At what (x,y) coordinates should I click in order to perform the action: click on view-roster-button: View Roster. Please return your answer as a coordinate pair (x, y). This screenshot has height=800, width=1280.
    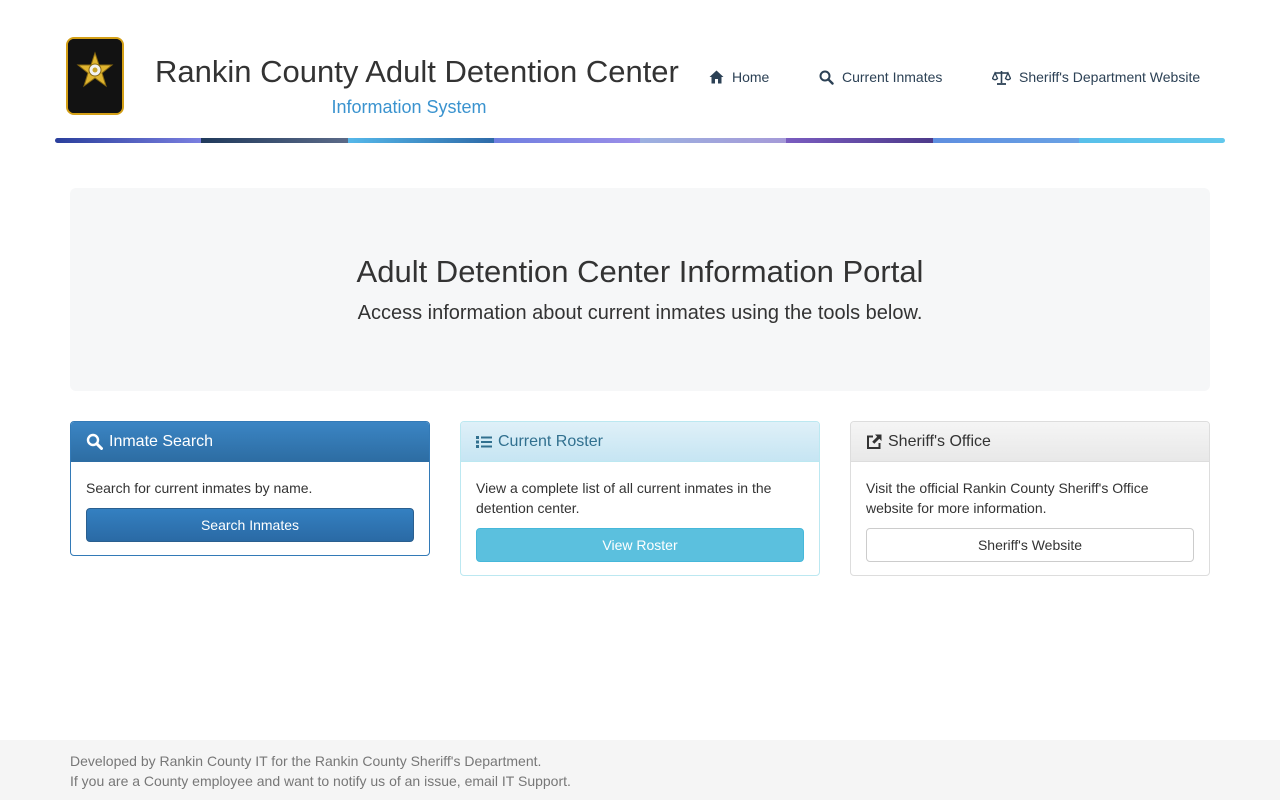
    Looking at the image, I should click on (640, 545).